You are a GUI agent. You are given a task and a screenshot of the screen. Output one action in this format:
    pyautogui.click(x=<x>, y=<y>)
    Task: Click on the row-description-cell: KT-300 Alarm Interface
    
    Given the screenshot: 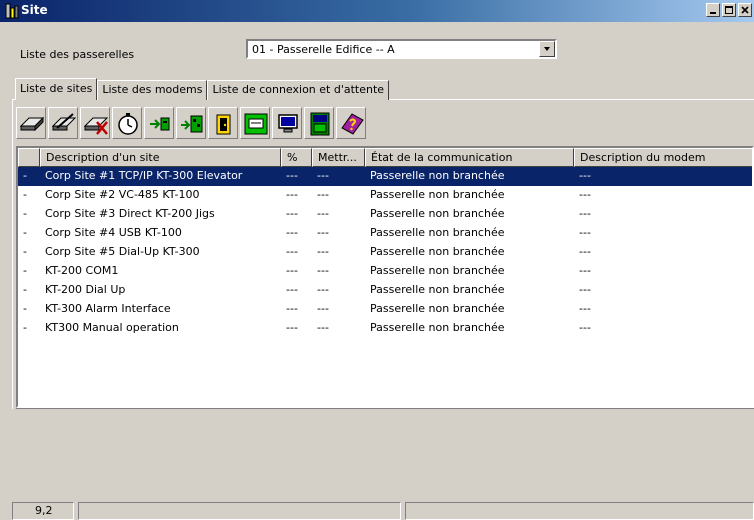 What is the action you would take?
    pyautogui.click(x=108, y=308)
    